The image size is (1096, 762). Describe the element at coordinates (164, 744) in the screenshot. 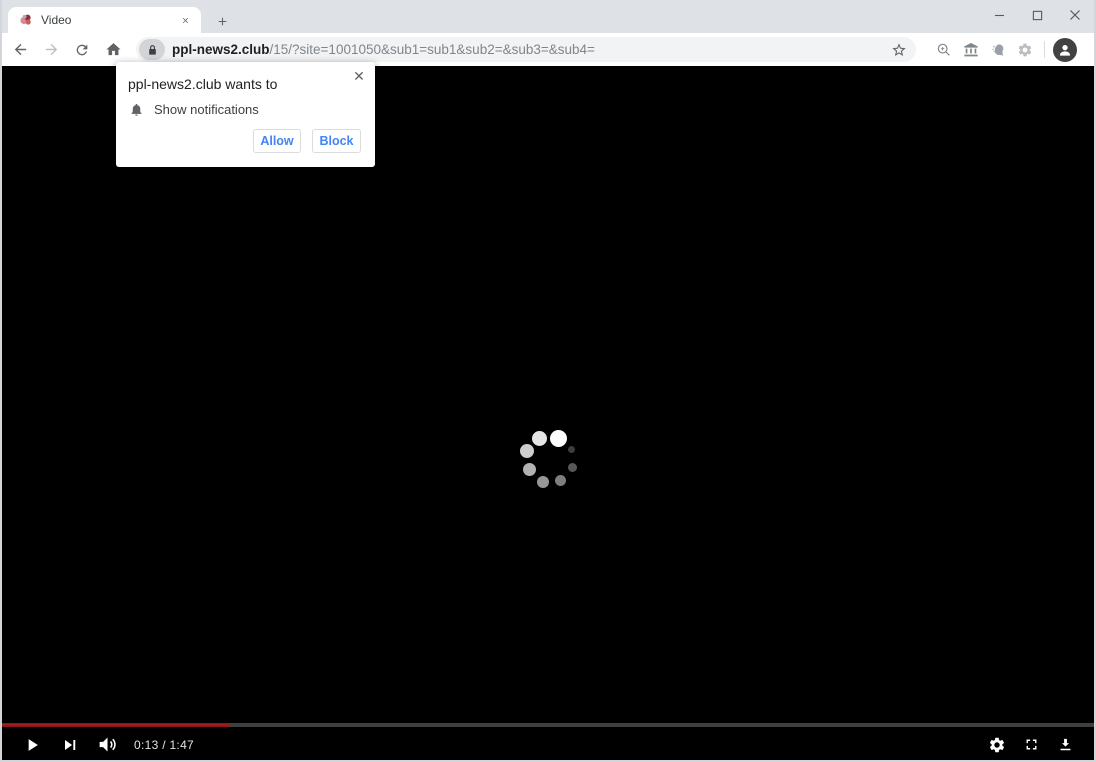

I see `time-display: 0:13 / 1:47` at that location.